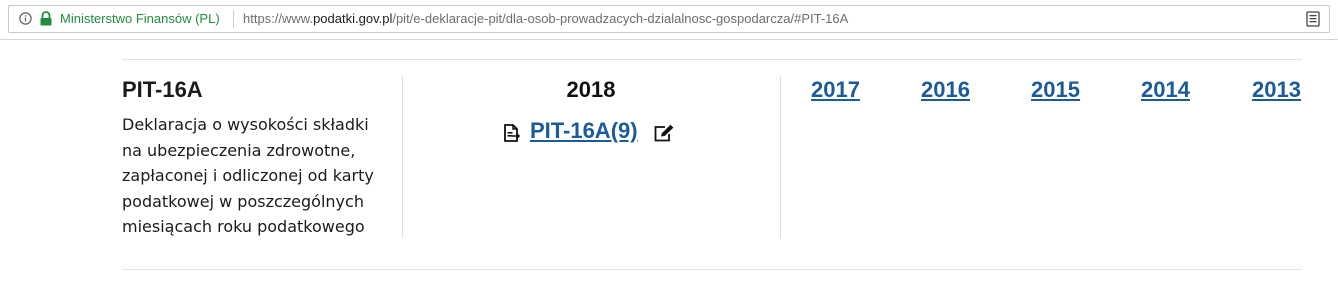  What do you see at coordinates (140, 19) in the screenshot?
I see `site-identity: Ministerstwo Finansów (PL)` at bounding box center [140, 19].